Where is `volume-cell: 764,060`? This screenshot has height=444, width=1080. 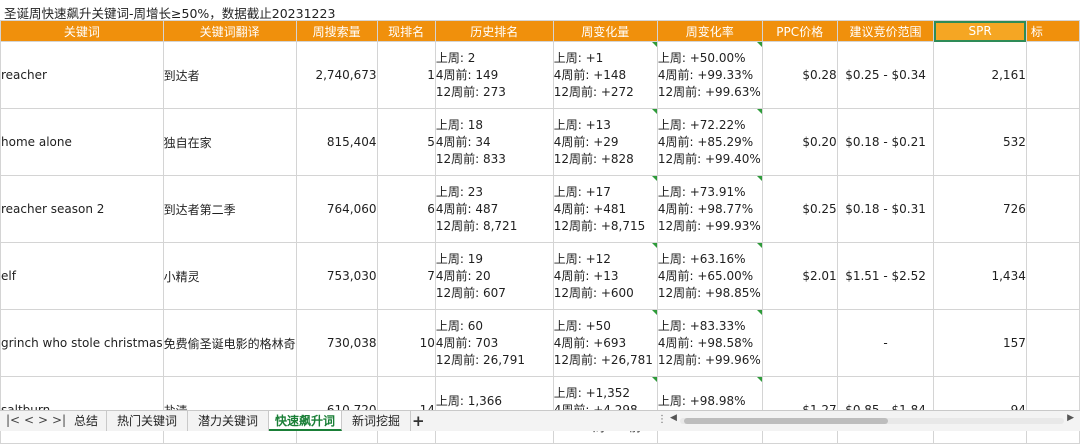 volume-cell: 764,060 is located at coordinates (336, 209).